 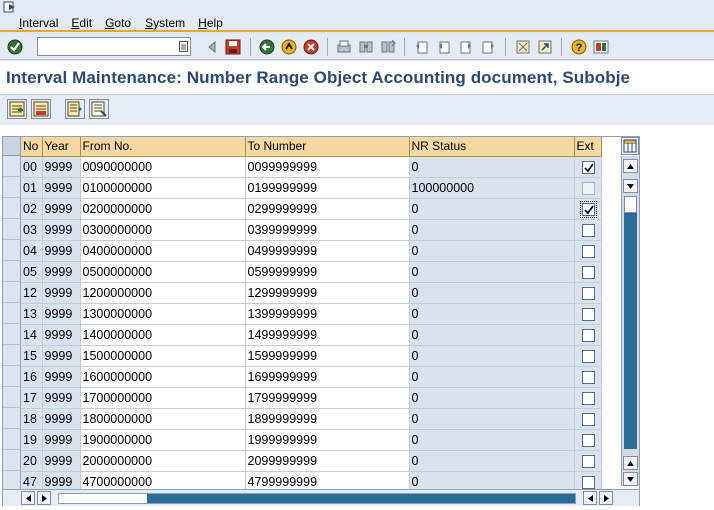 I want to click on select-all-button, so click(x=12, y=146).